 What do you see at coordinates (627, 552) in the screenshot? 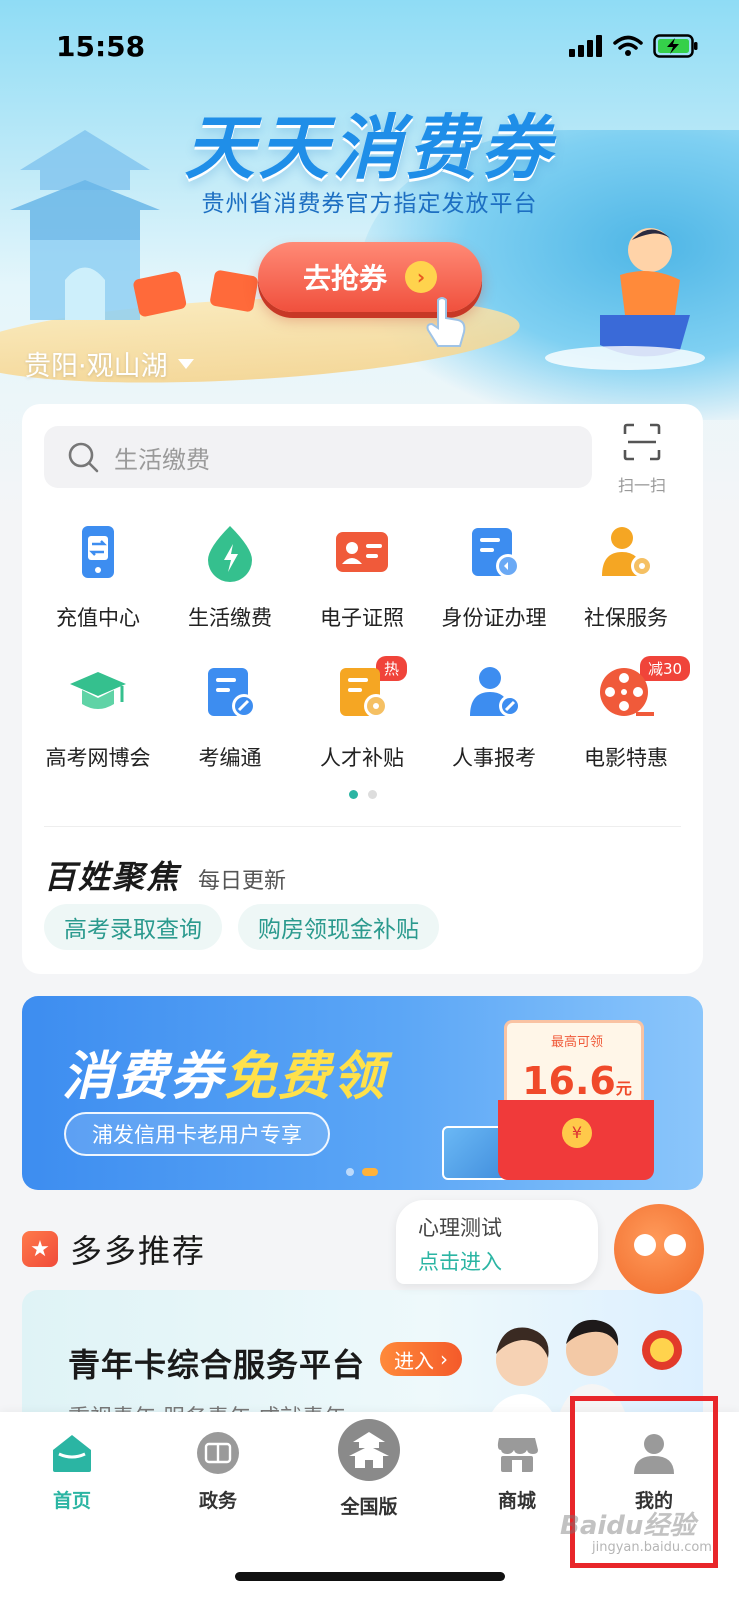
I see `social-security-icon` at bounding box center [627, 552].